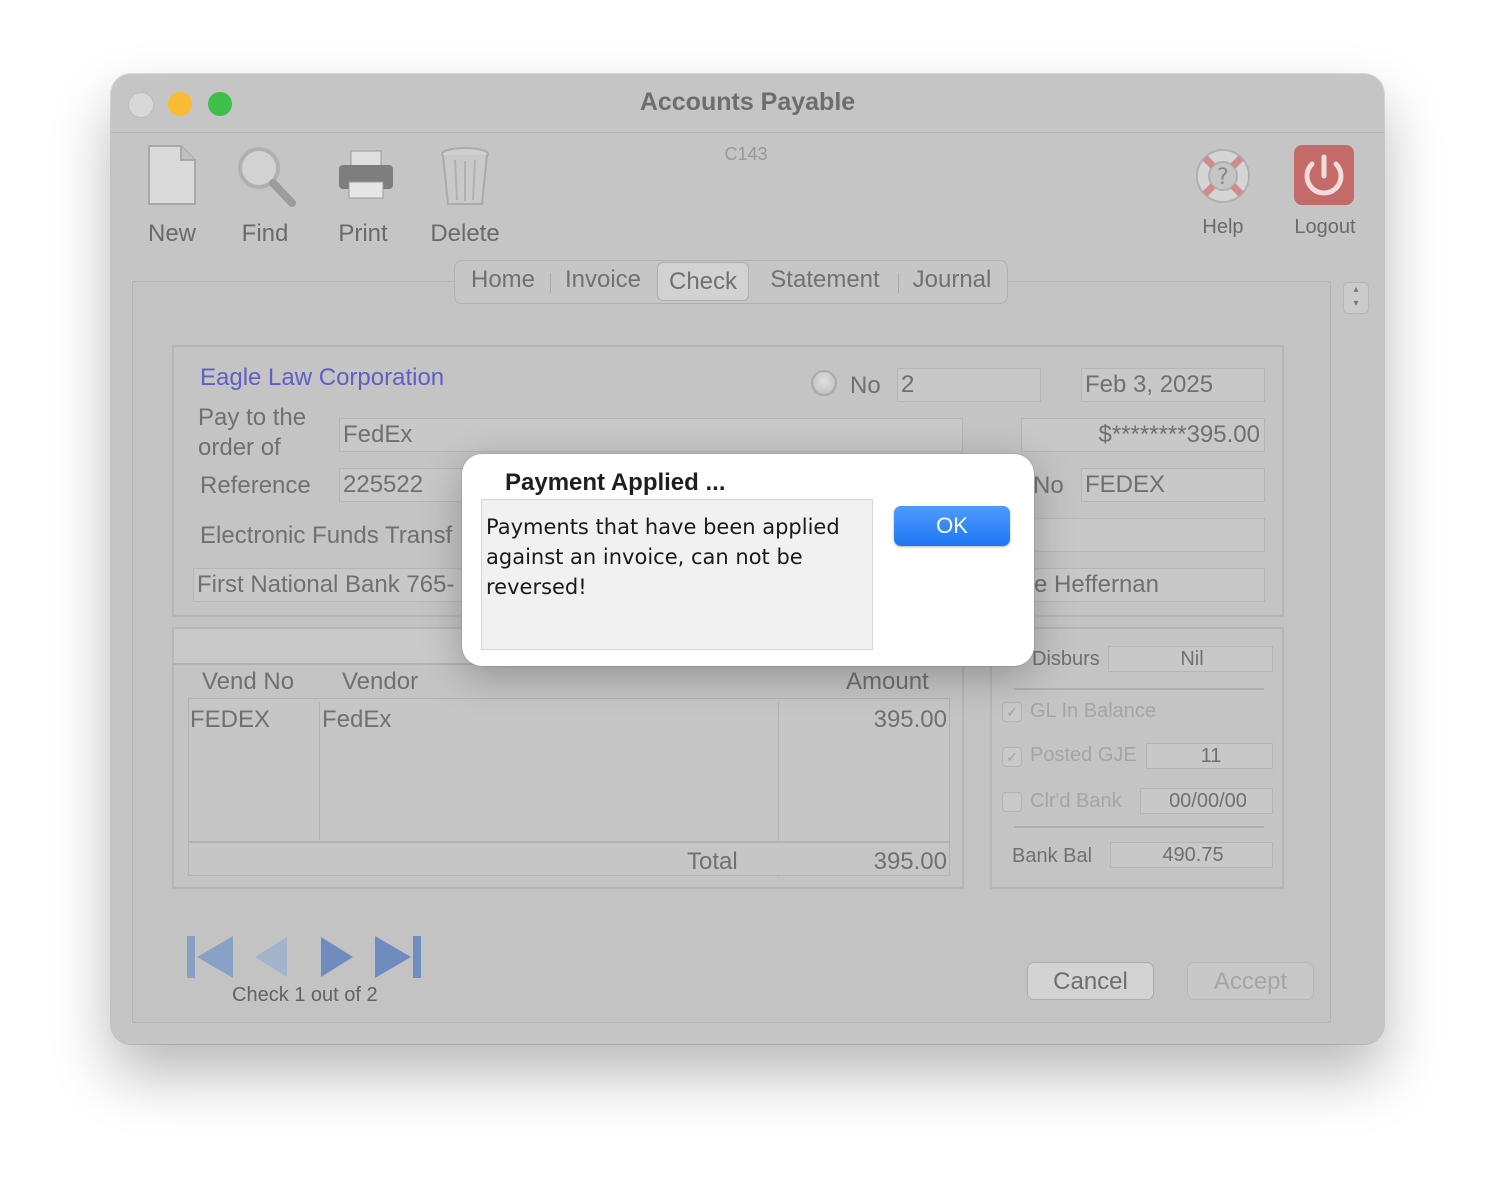 This screenshot has width=1496, height=1192. What do you see at coordinates (337, 957) in the screenshot?
I see `next-record-icon` at bounding box center [337, 957].